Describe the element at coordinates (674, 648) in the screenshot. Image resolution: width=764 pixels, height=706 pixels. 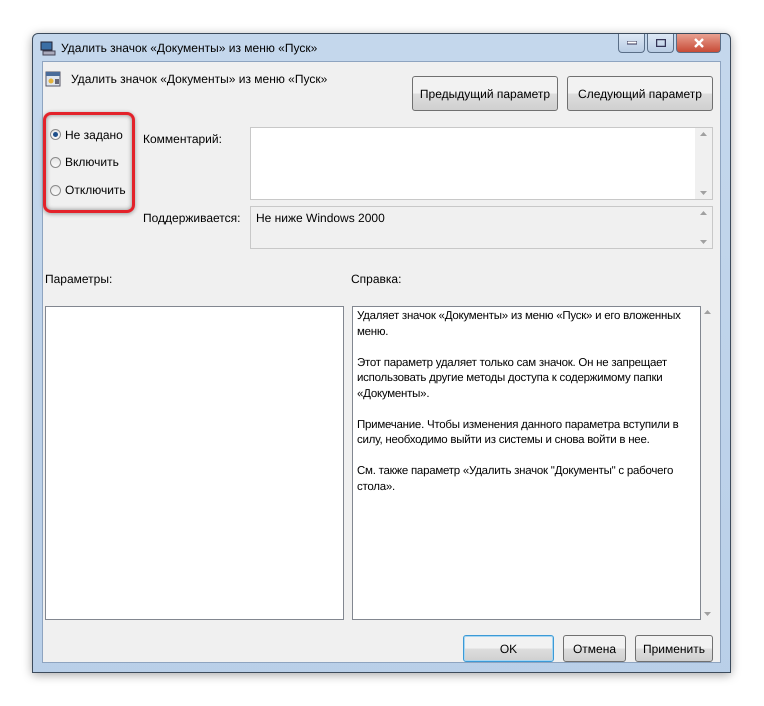
I see `dialog-button: Применить` at that location.